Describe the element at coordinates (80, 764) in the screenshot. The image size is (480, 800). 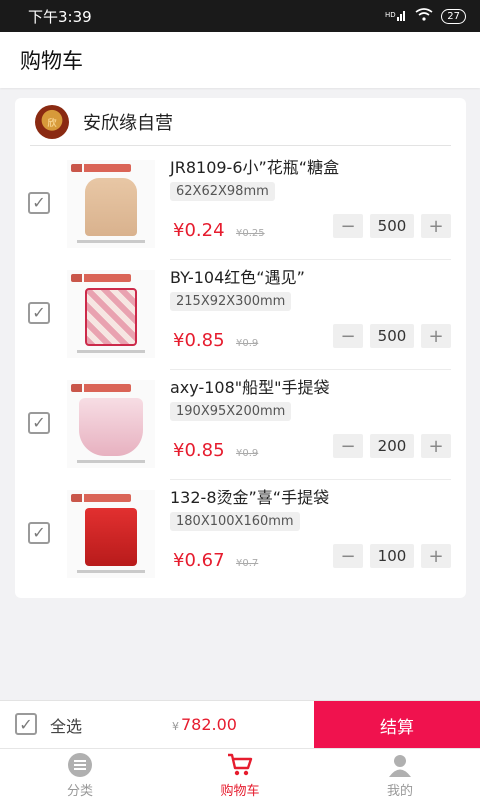
I see `menu-icon` at that location.